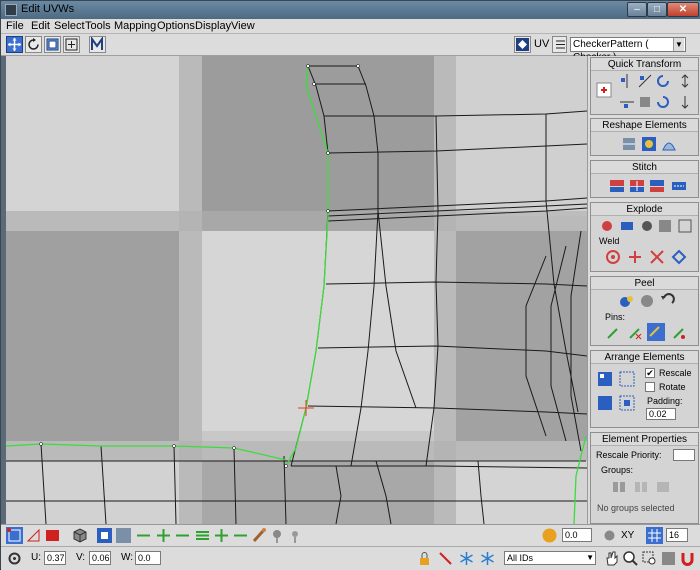 The image size is (700, 570). I want to click on absolute-mode-button, so click(14, 558).